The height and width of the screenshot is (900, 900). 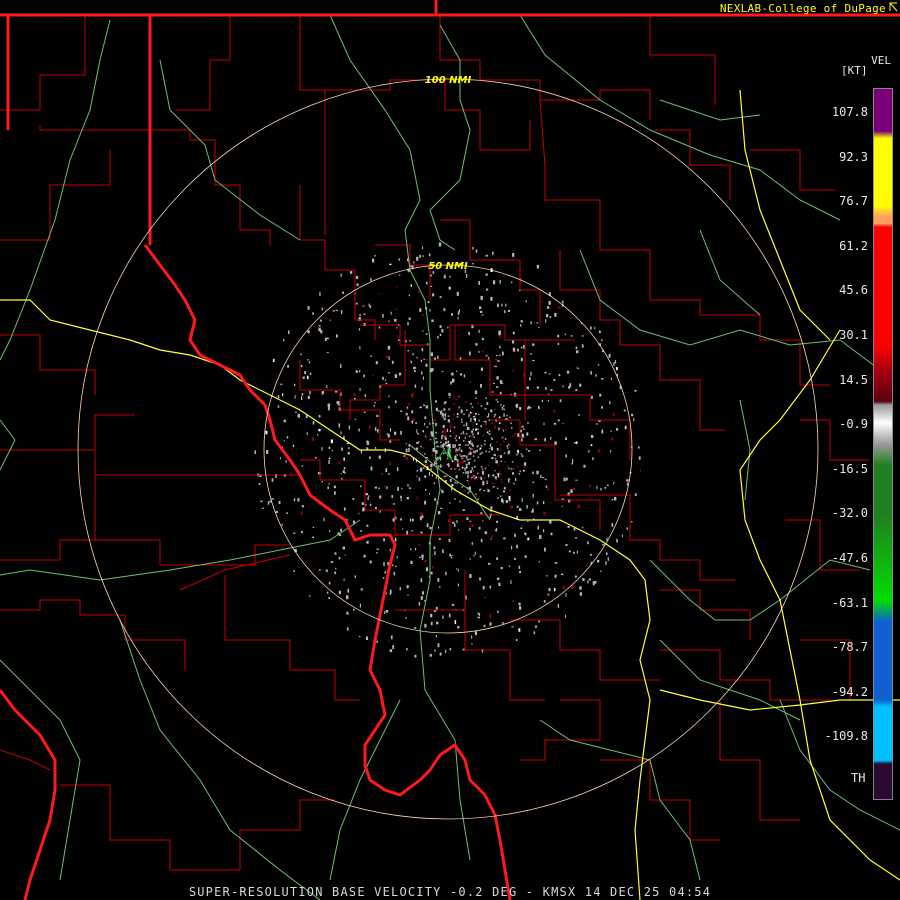 What do you see at coordinates (560, 730) in the screenshot?
I see `county-border` at bounding box center [560, 730].